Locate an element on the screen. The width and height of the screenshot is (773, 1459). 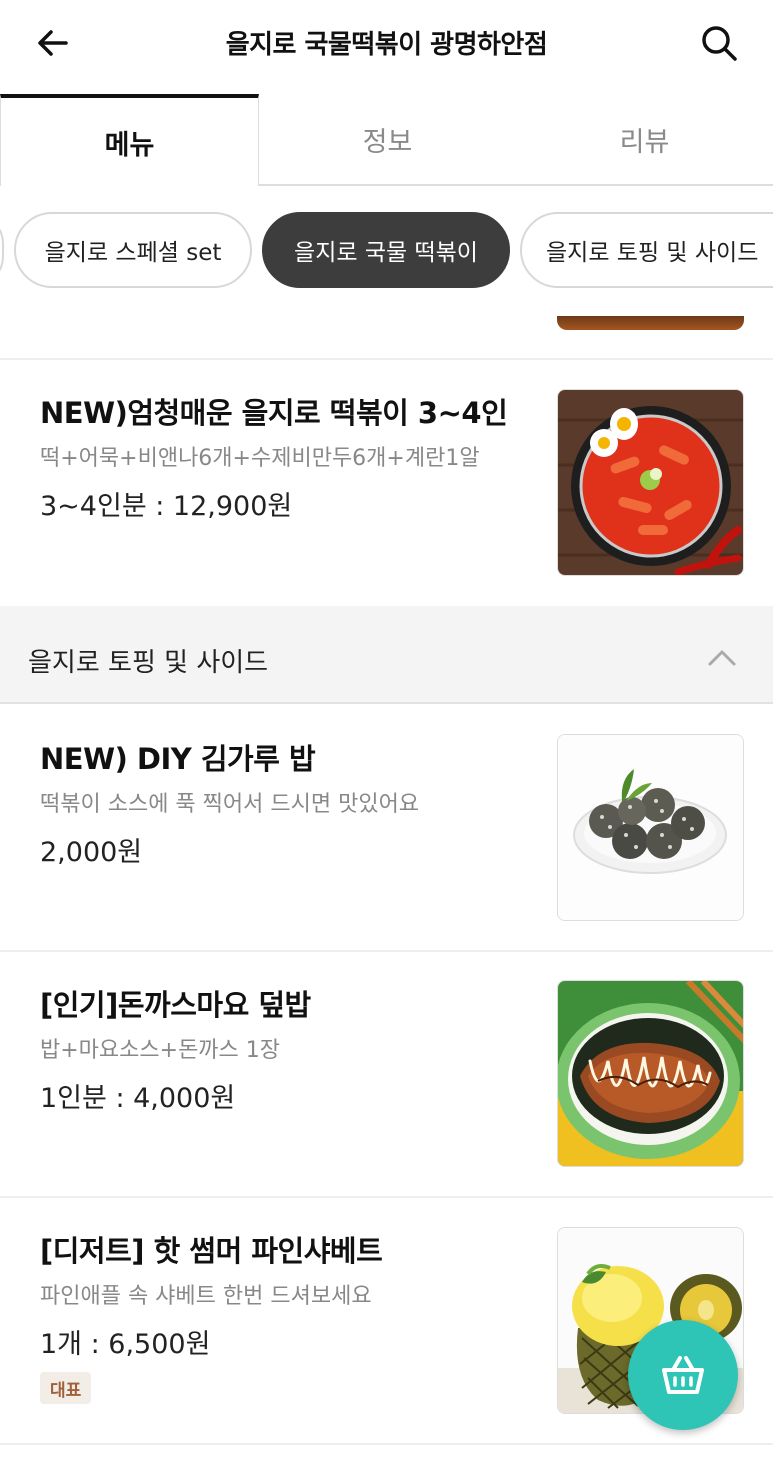
menu-item-description: 파인애플 속 샤베트 한번 드셔보세요 is located at coordinates (206, 1296).